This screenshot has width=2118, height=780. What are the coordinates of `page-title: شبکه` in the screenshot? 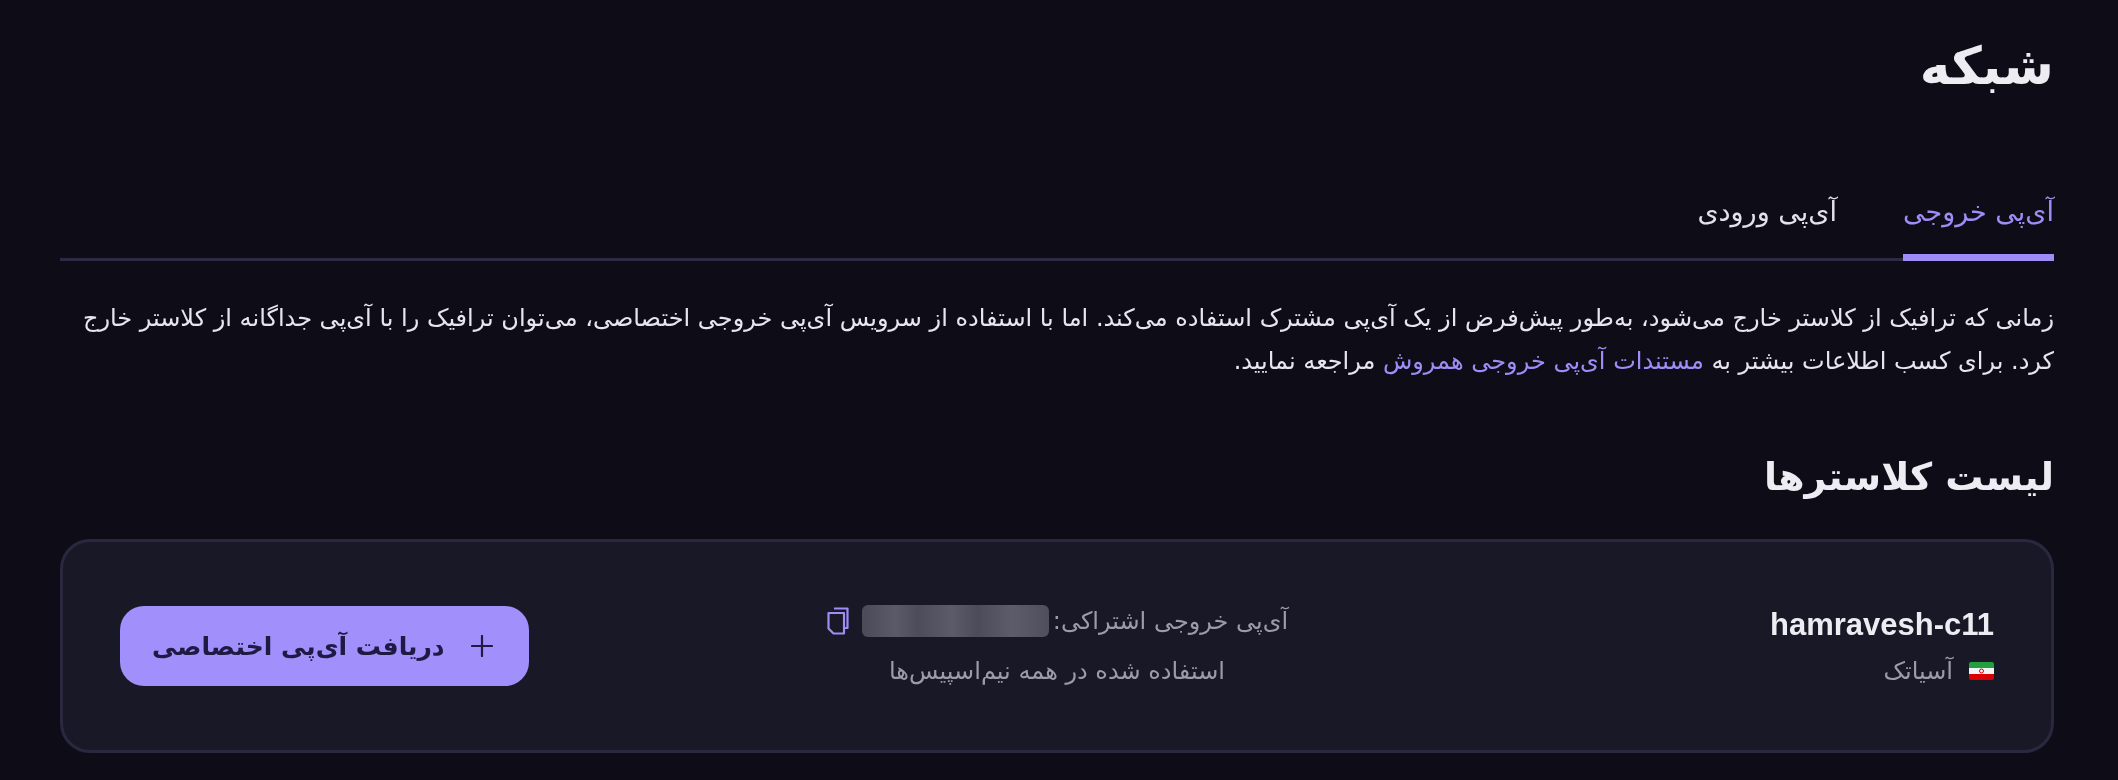 It's located at (1986, 66).